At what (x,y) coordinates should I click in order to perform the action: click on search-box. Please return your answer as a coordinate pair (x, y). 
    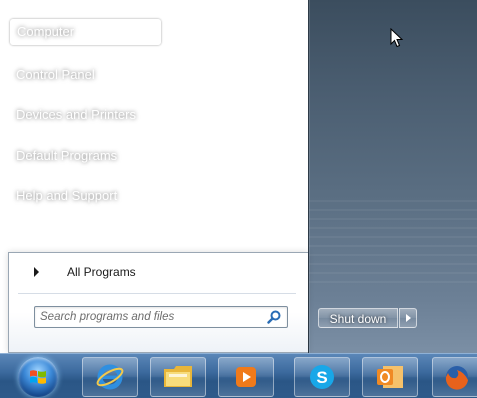
    Looking at the image, I should click on (161, 317).